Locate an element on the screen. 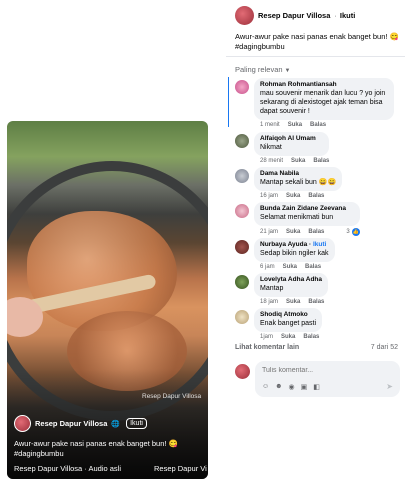 The image size is (405, 500). sort-dropdown: Paling relevan ▼ is located at coordinates (262, 69).